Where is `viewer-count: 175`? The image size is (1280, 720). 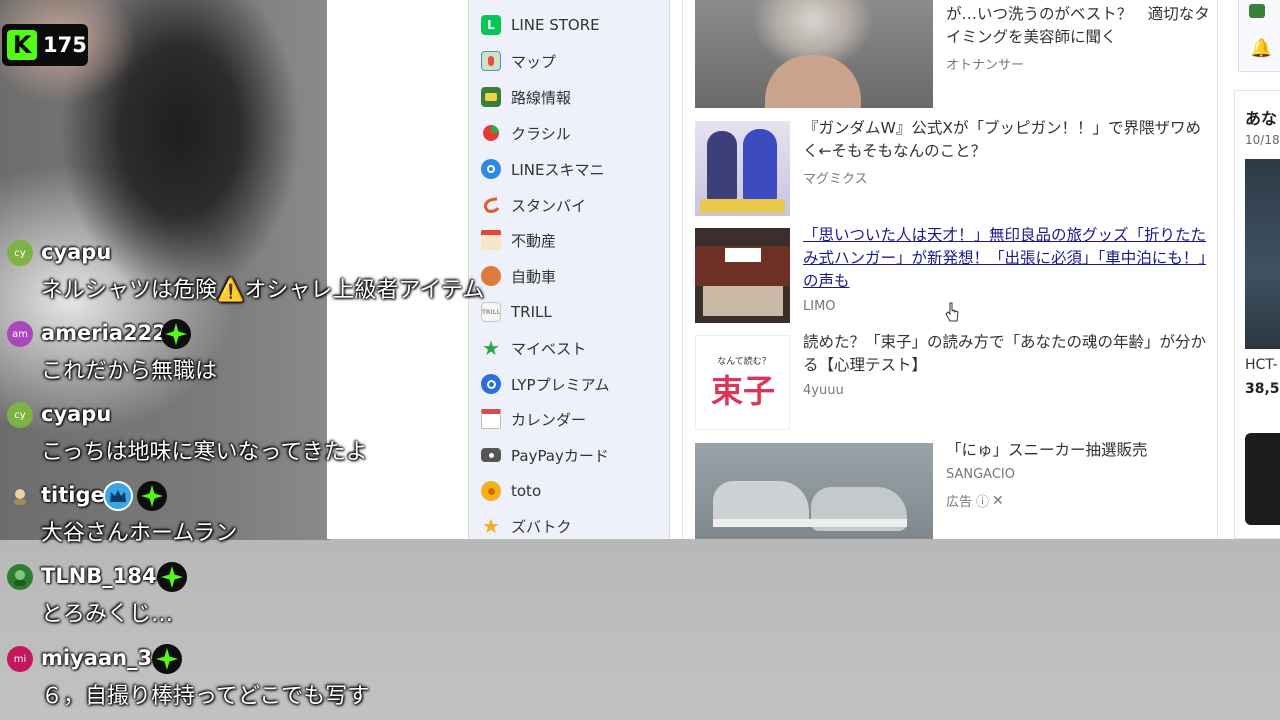
viewer-count: 175 is located at coordinates (65, 45).